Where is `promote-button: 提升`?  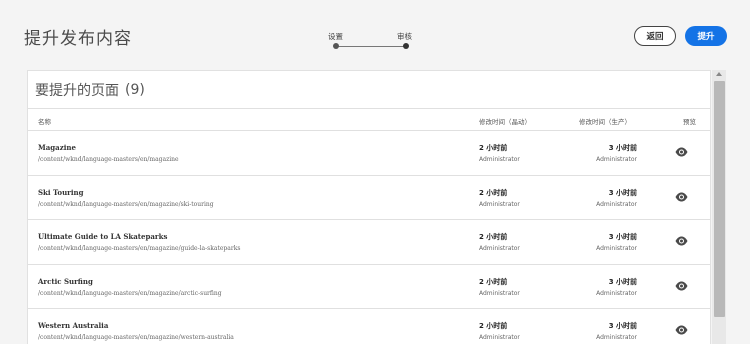
promote-button: 提升 is located at coordinates (706, 36).